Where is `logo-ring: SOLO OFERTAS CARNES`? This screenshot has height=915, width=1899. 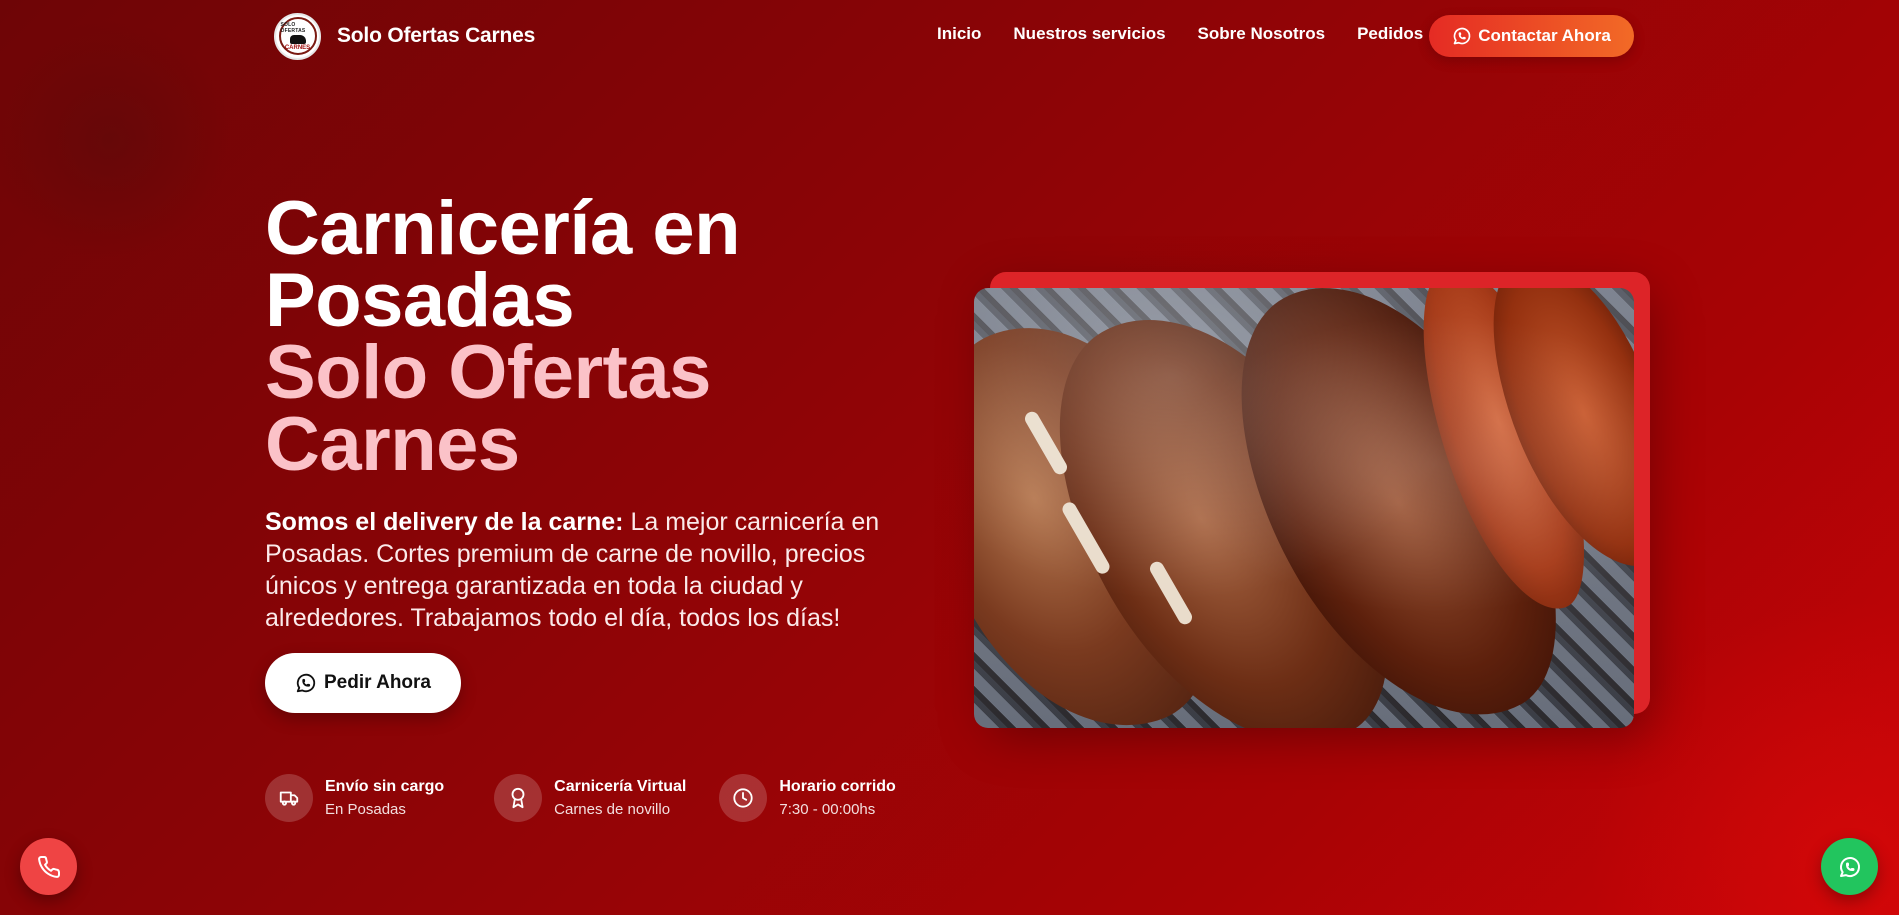 logo-ring: SOLO OFERTAS CARNES is located at coordinates (297, 36).